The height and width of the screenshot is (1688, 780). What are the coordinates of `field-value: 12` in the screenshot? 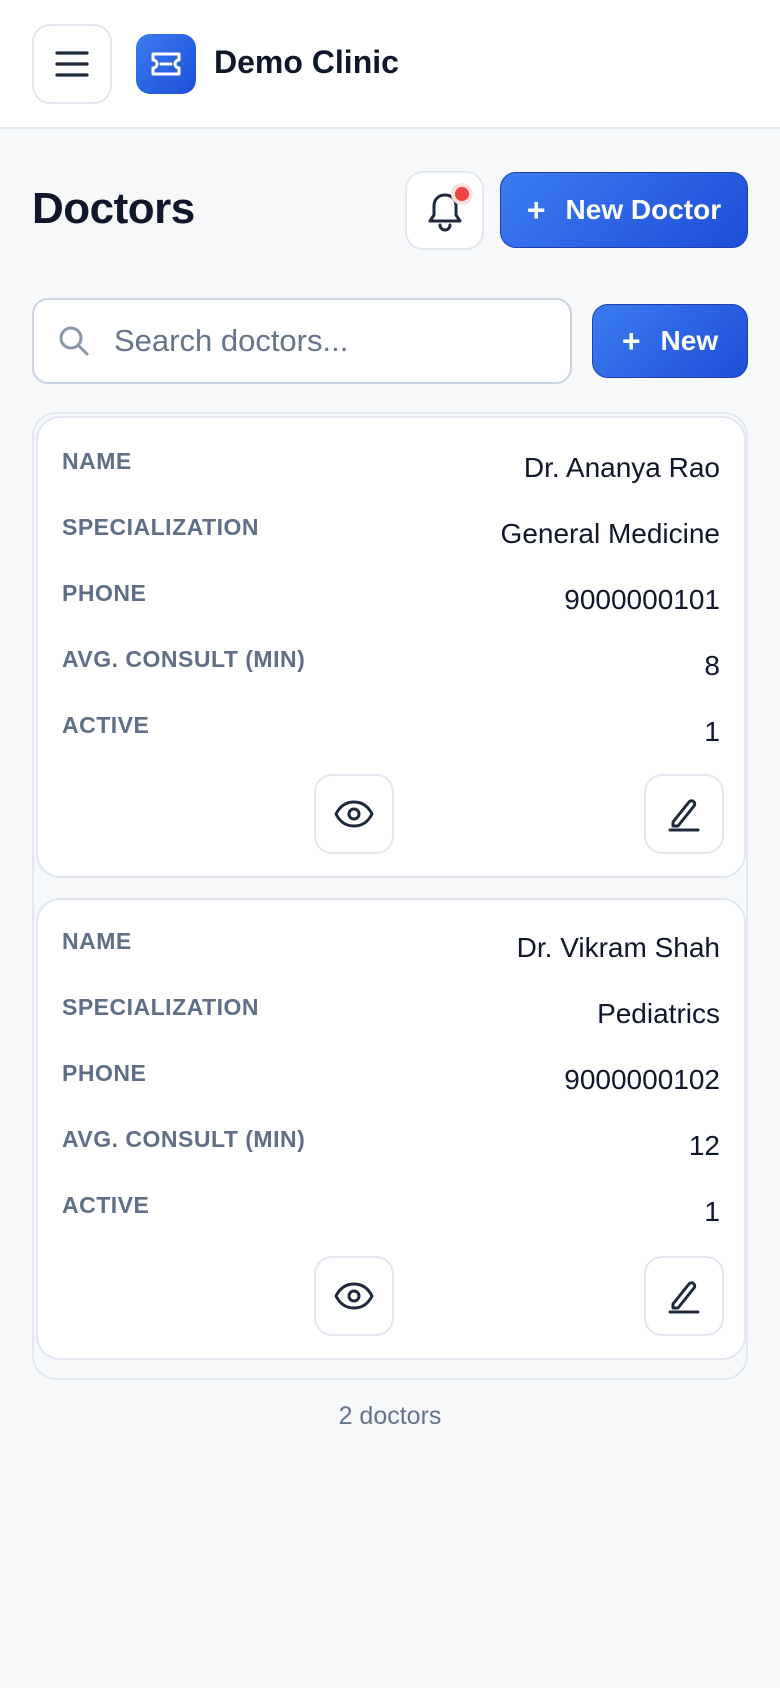 It's located at (704, 1145).